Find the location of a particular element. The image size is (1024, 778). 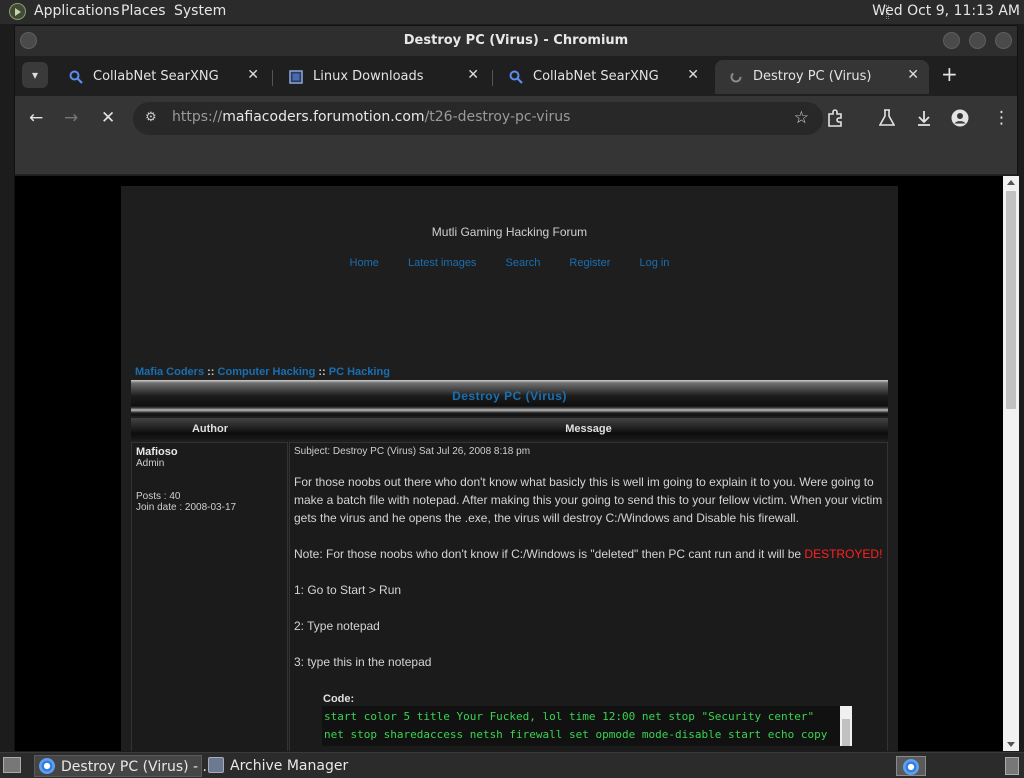

new-tab-button: + is located at coordinates (949, 74).